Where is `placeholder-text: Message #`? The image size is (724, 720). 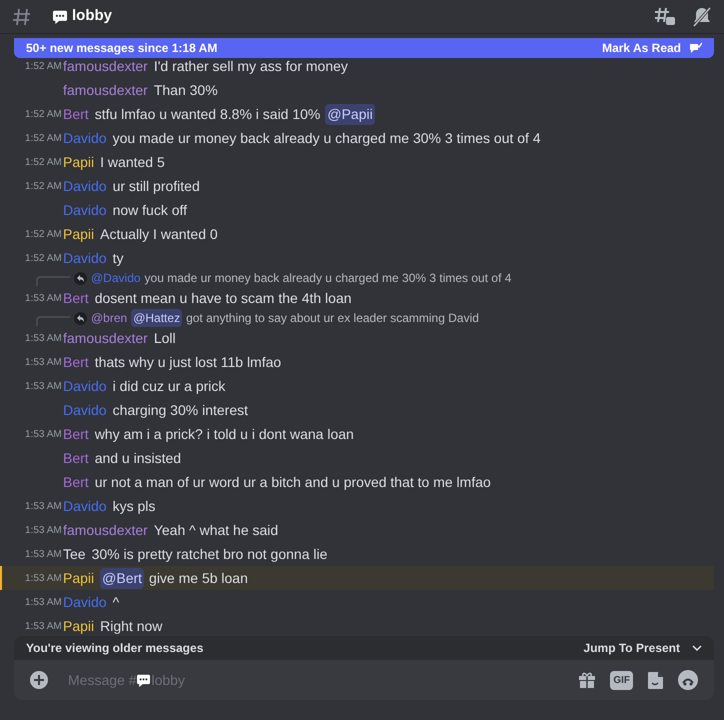 placeholder-text: Message # is located at coordinates (102, 680).